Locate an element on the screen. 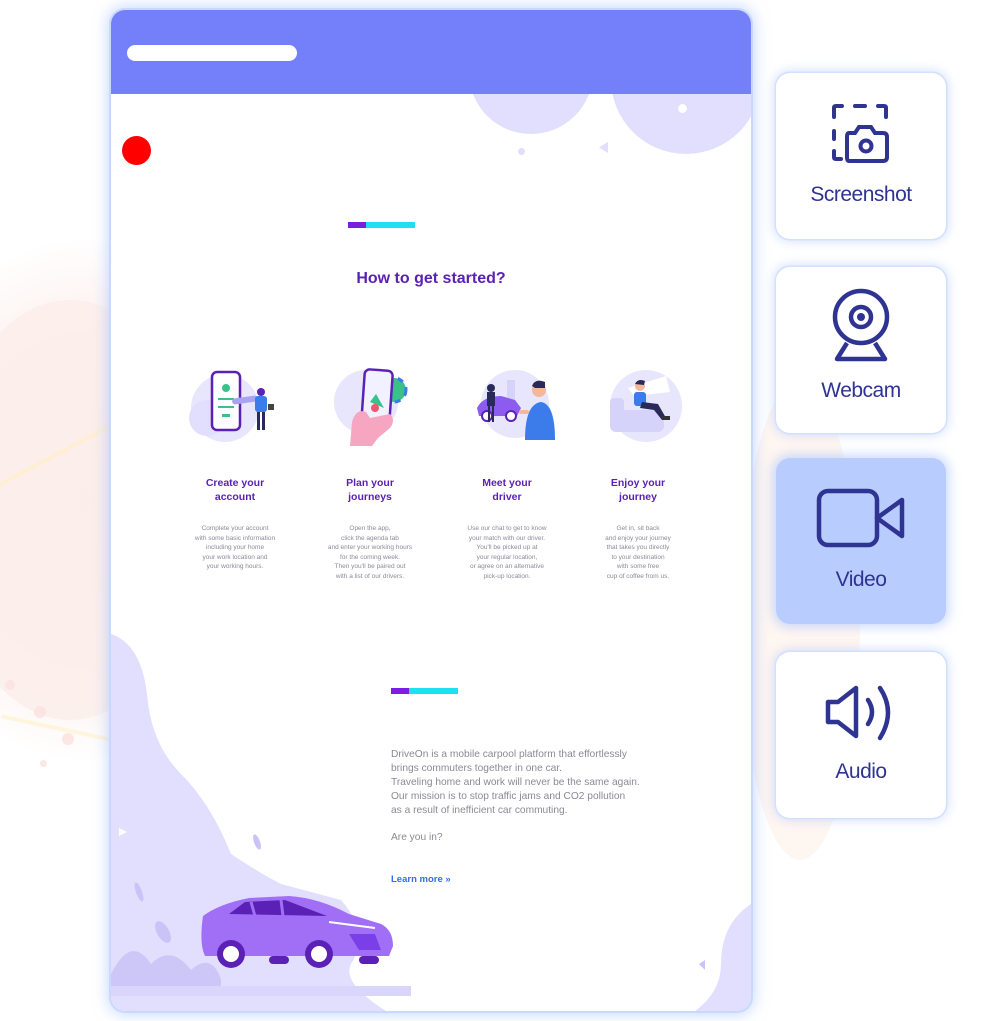 The image size is (1000, 1021). relaxing-passenger-illustration is located at coordinates (638, 404).